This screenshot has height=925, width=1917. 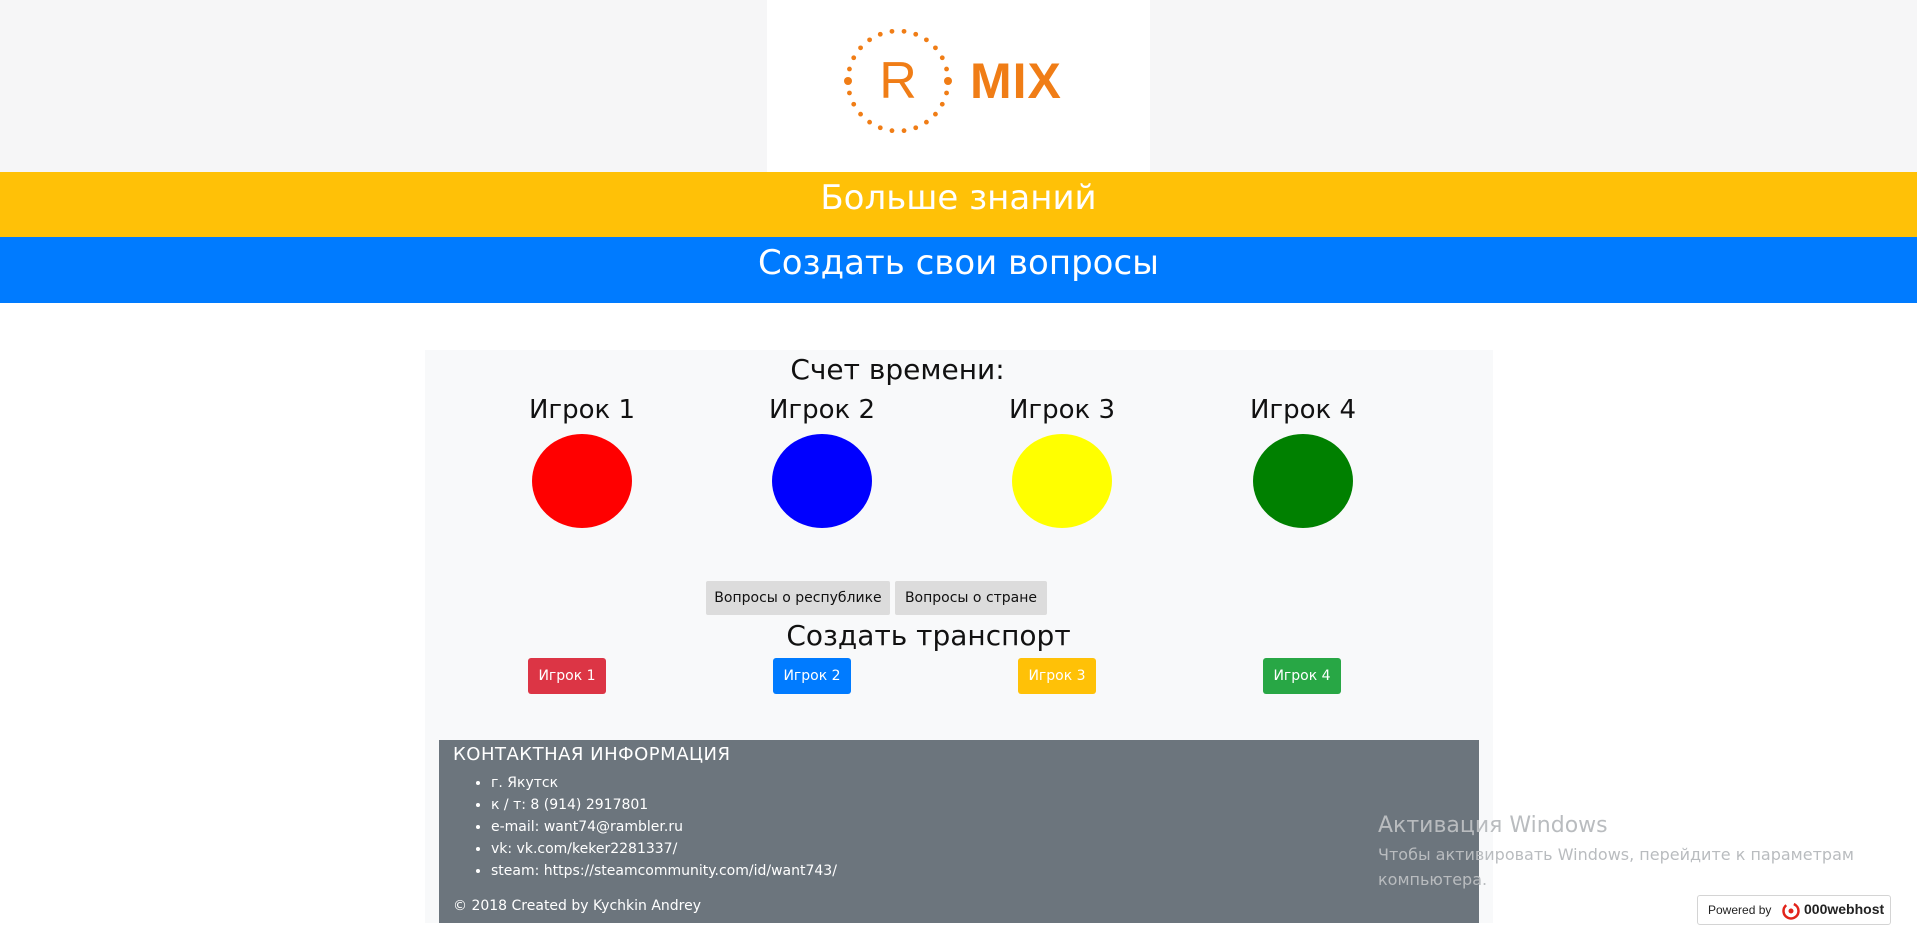 I want to click on player-card-3: Игрок 3, so click(x=1062, y=460).